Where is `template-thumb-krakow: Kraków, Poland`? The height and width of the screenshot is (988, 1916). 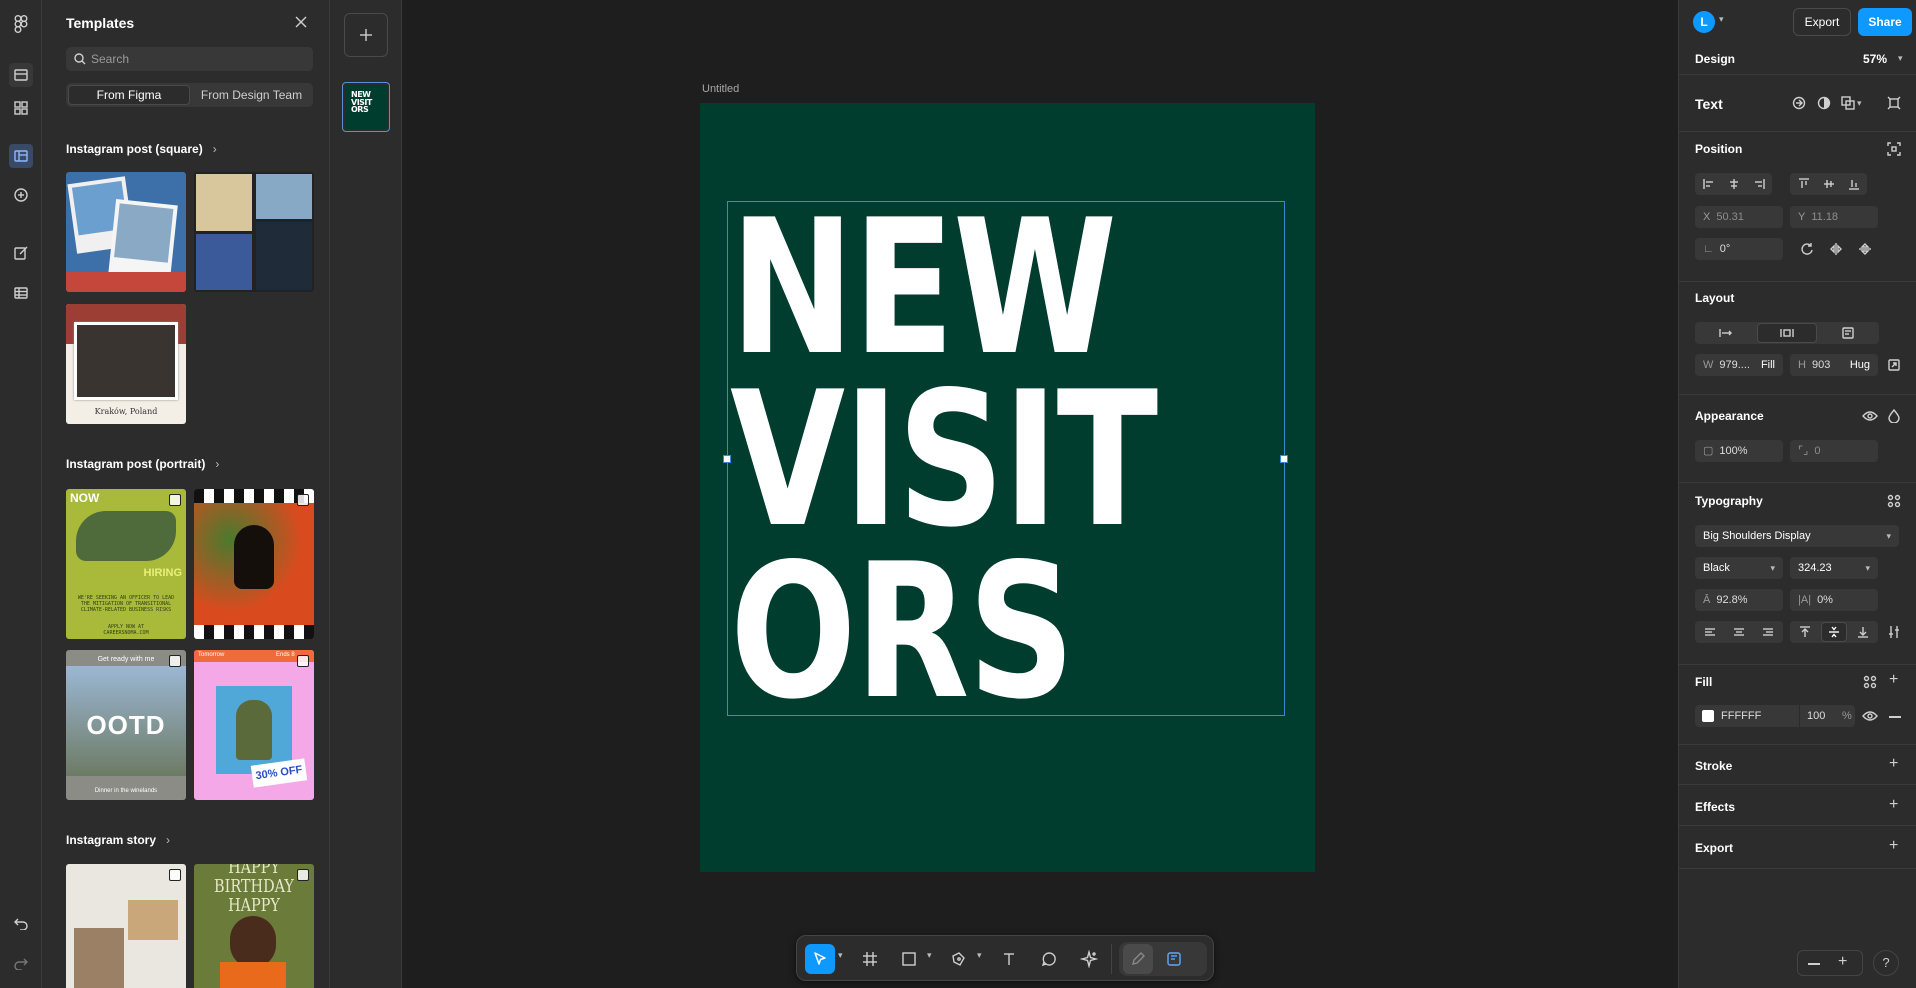 template-thumb-krakow: Kraków, Poland is located at coordinates (126, 364).